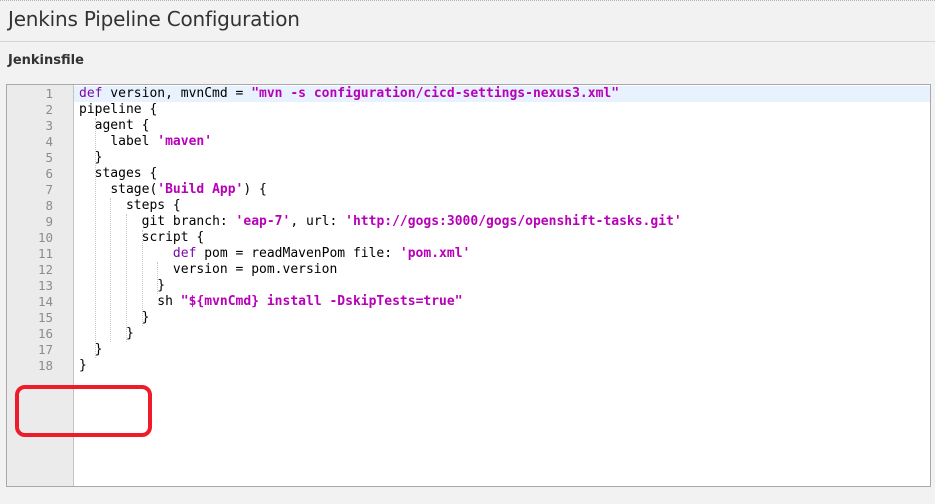 The height and width of the screenshot is (504, 935). I want to click on code-line: stage('Build App') {, so click(502, 190).